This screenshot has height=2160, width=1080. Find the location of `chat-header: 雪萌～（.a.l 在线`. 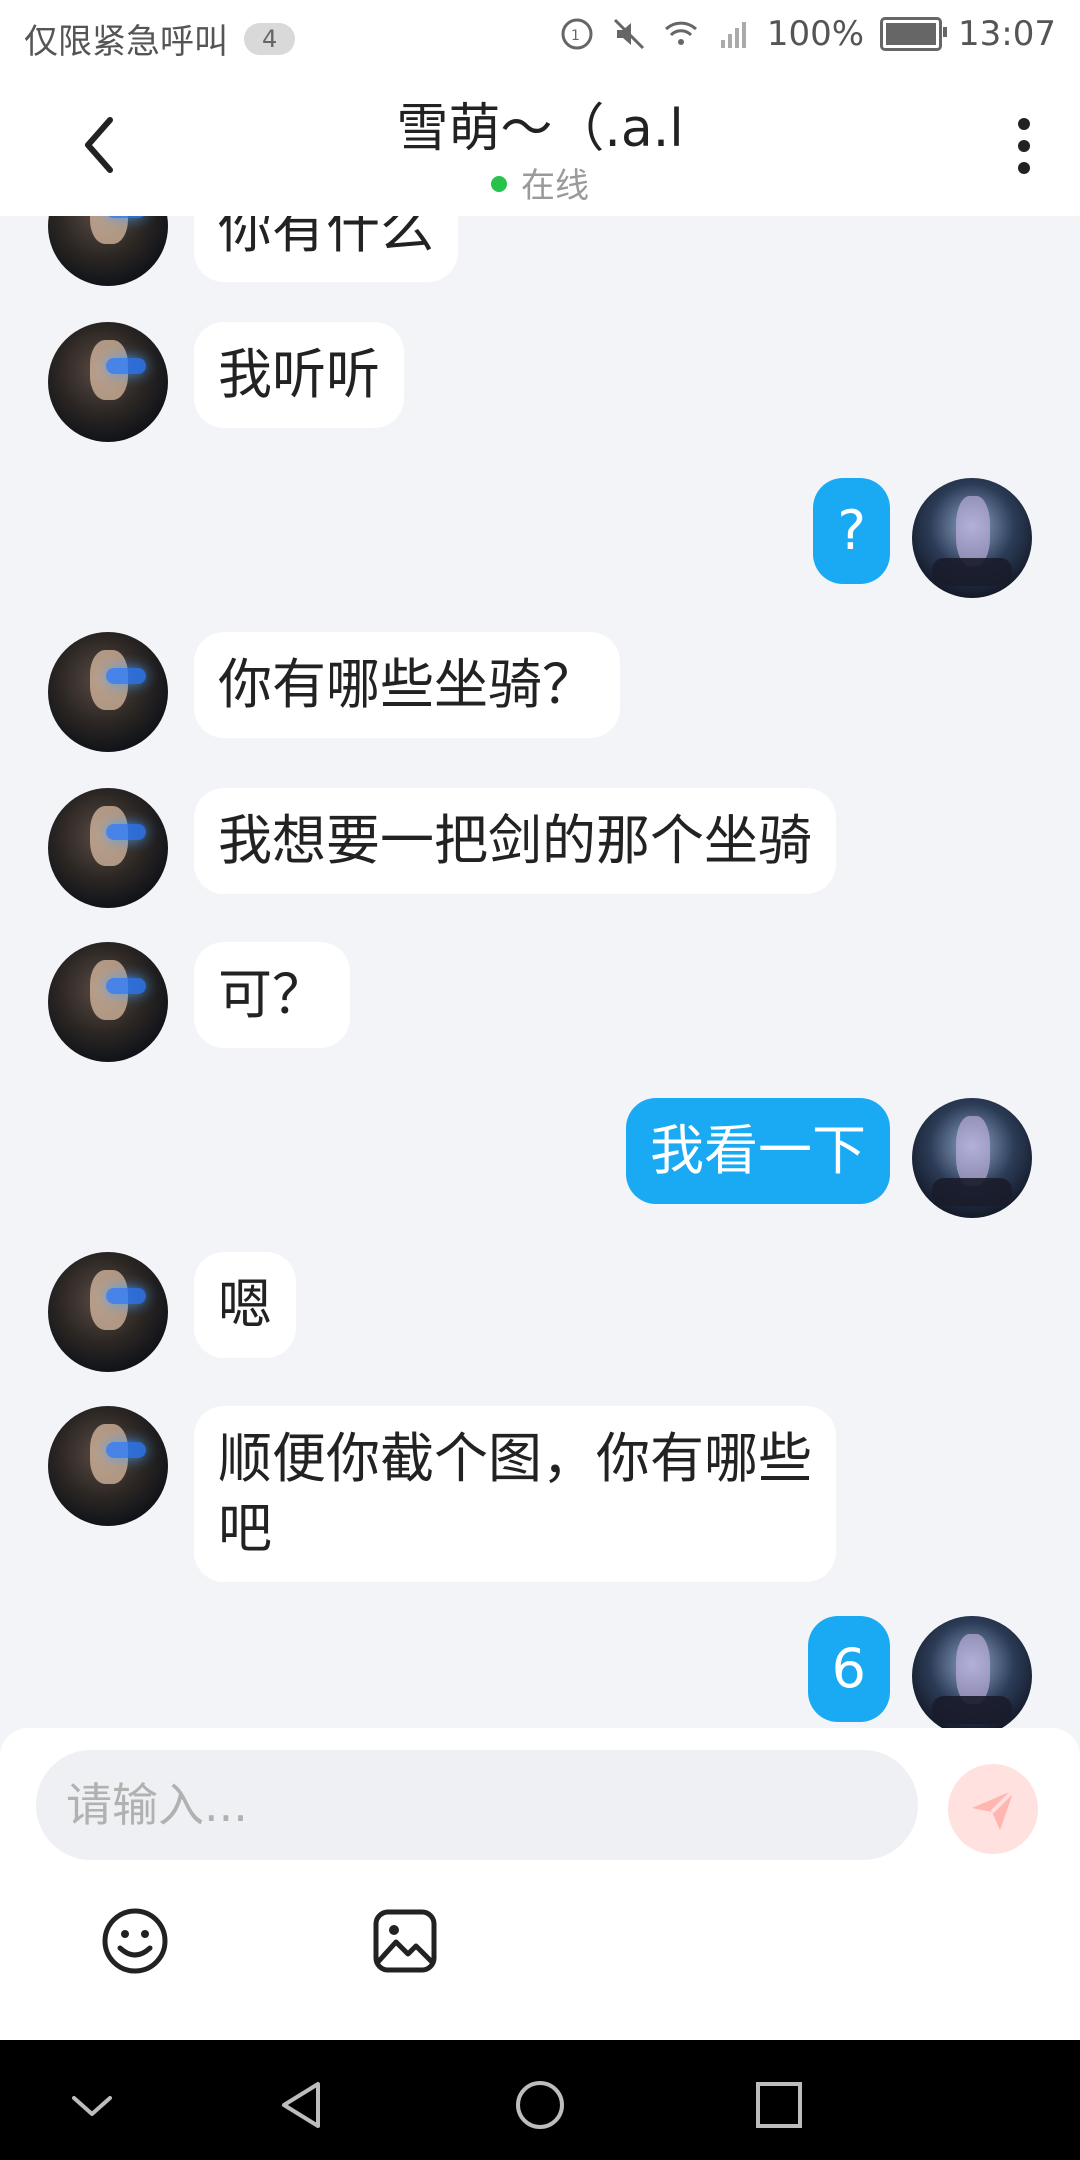

chat-header: 雪萌～（.a.l 在线 is located at coordinates (540, 144).